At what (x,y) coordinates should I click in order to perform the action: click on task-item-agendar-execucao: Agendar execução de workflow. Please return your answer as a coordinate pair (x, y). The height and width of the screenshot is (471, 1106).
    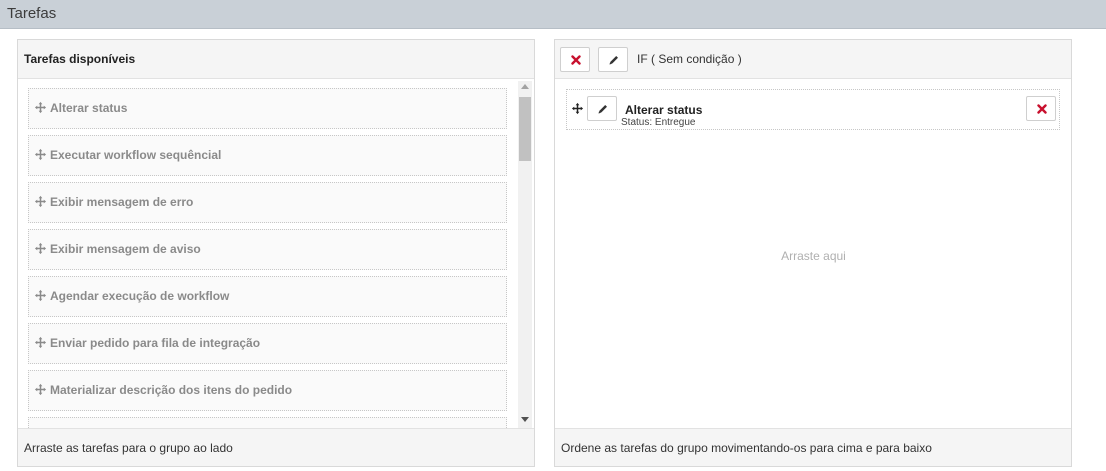
    Looking at the image, I should click on (267, 296).